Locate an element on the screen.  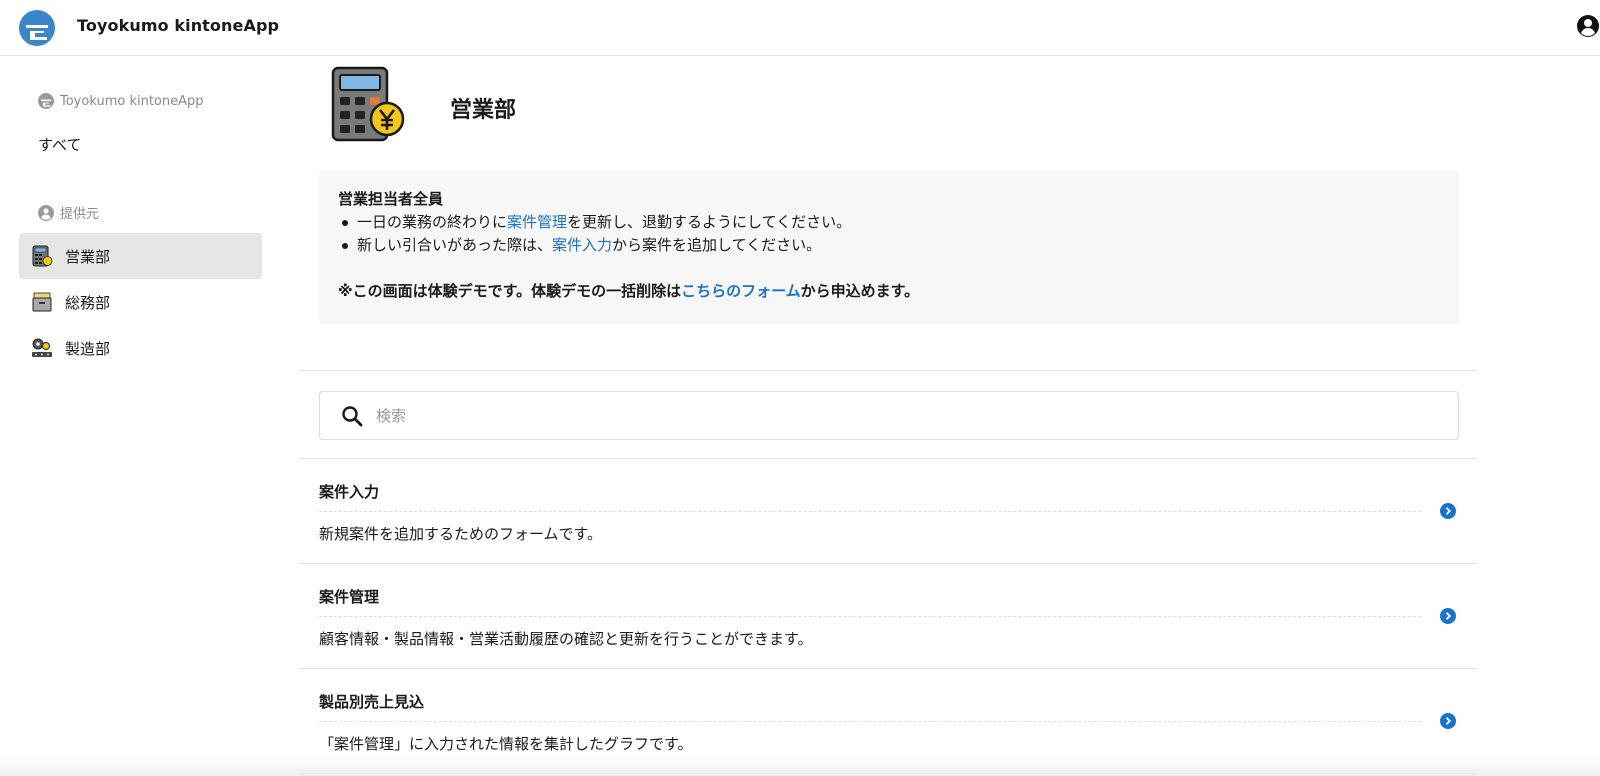
brand-logo-small-icon is located at coordinates (46, 101).